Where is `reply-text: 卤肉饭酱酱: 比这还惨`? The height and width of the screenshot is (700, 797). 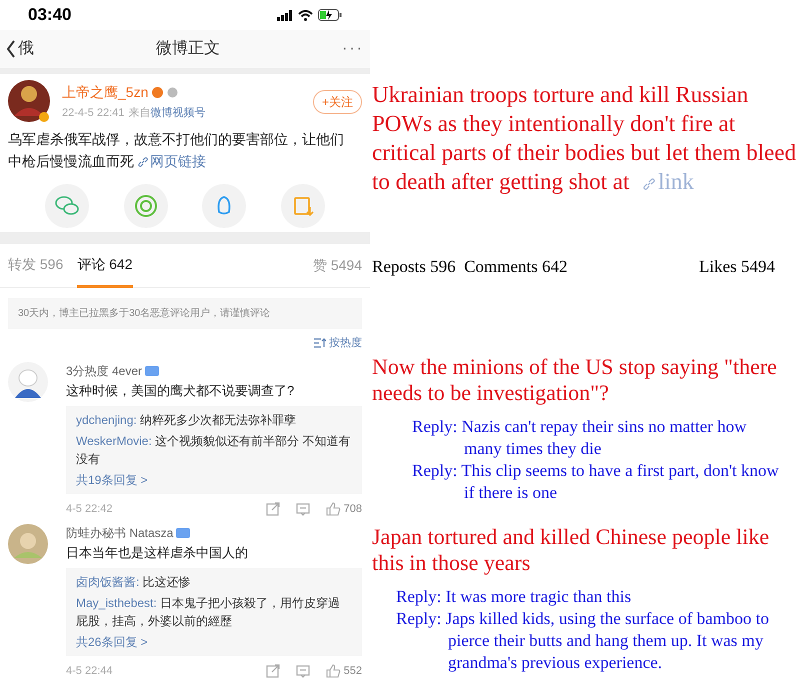 reply-text: 卤肉饭酱酱: 比这还惨 is located at coordinates (134, 582).